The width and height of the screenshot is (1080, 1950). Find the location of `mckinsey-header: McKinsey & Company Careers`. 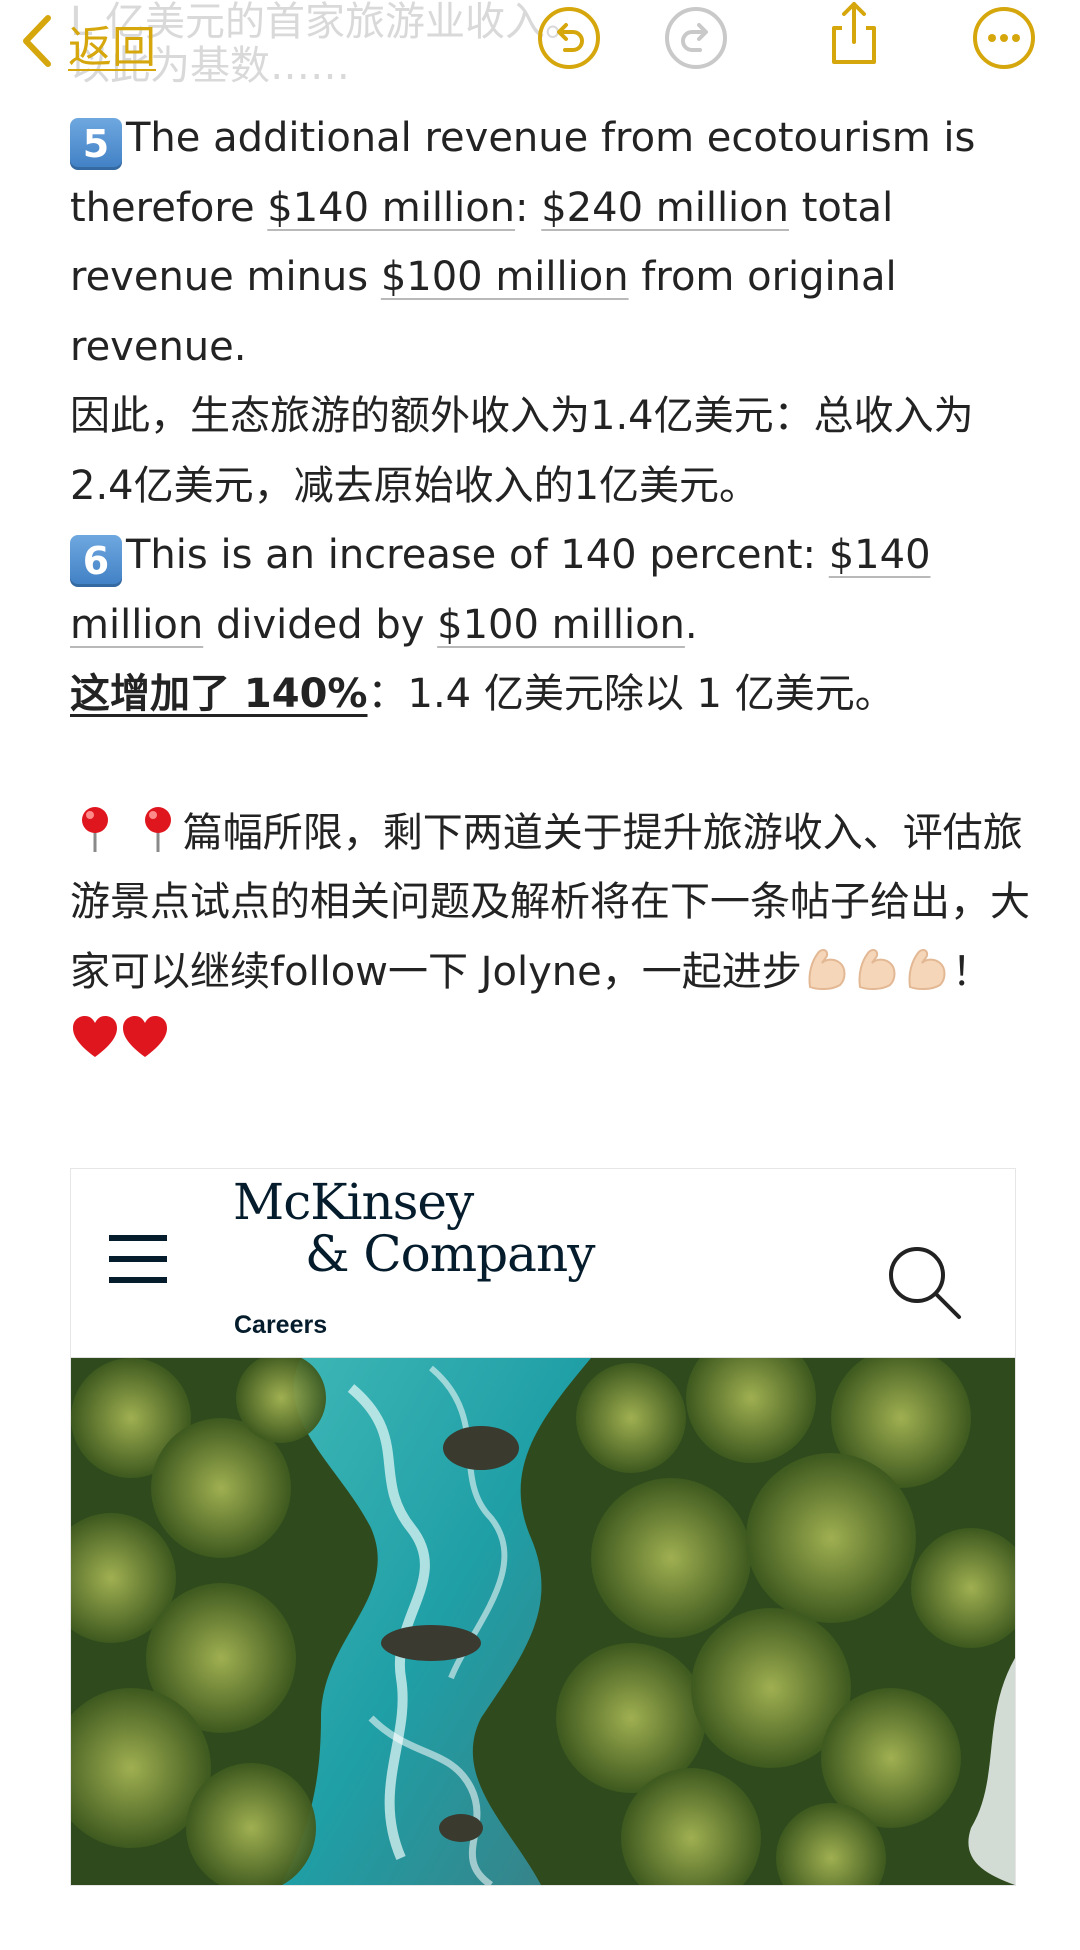

mckinsey-header: McKinsey & Company Careers is located at coordinates (543, 1263).